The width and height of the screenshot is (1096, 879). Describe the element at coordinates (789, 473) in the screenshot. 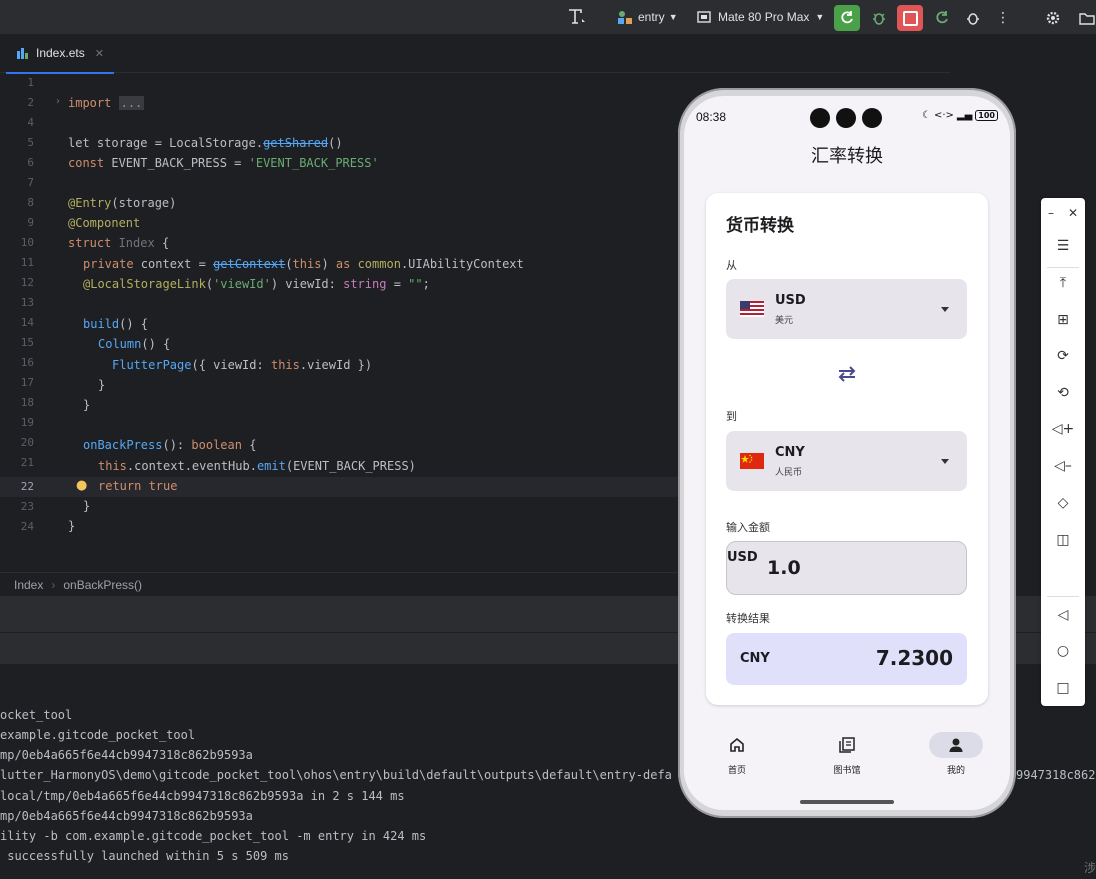

I see `to-currency-name: 人民币` at that location.